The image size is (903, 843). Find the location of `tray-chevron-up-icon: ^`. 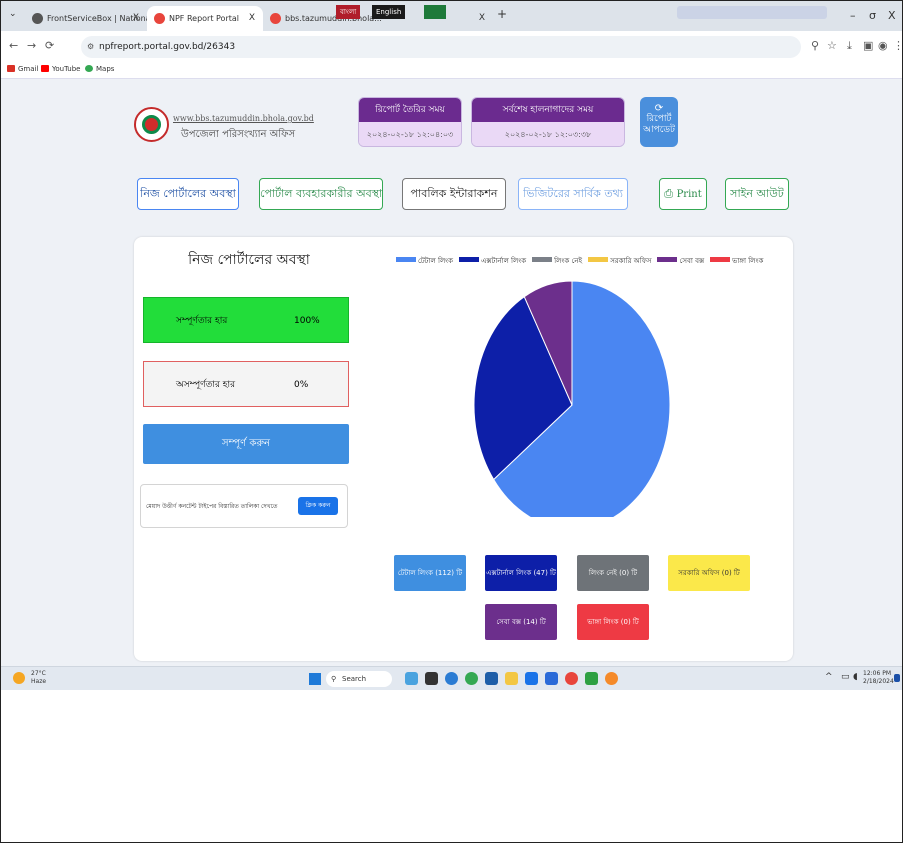

tray-chevron-up-icon: ^ is located at coordinates (829, 677).